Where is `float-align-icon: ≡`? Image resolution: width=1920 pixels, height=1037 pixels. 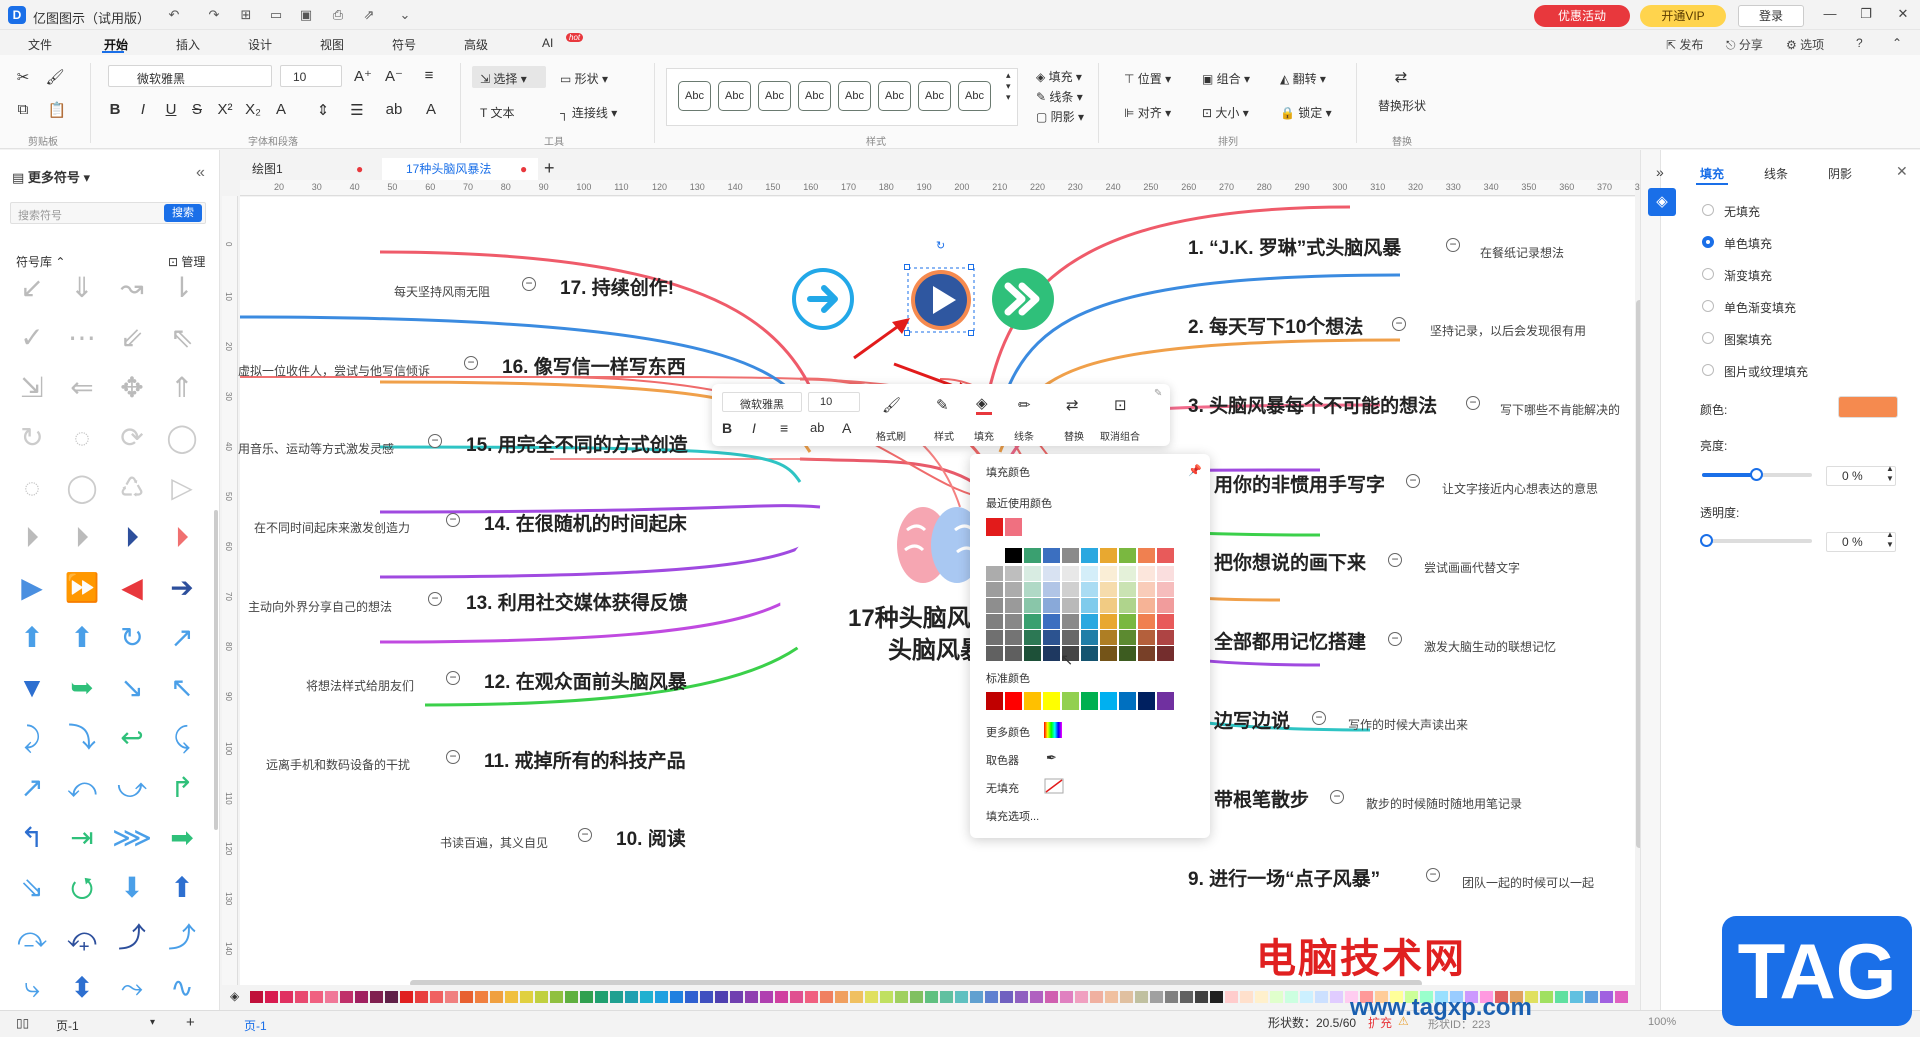
float-align-icon: ≡ is located at coordinates (784, 428).